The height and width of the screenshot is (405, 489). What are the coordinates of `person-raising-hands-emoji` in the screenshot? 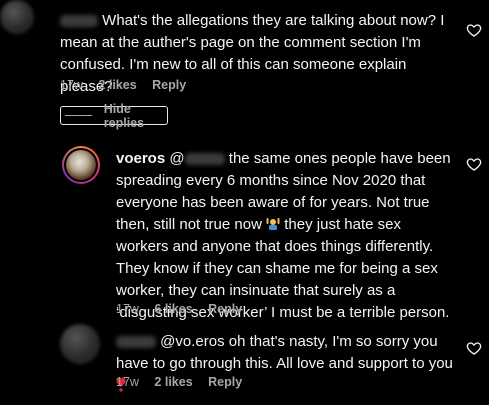 It's located at (273, 224).